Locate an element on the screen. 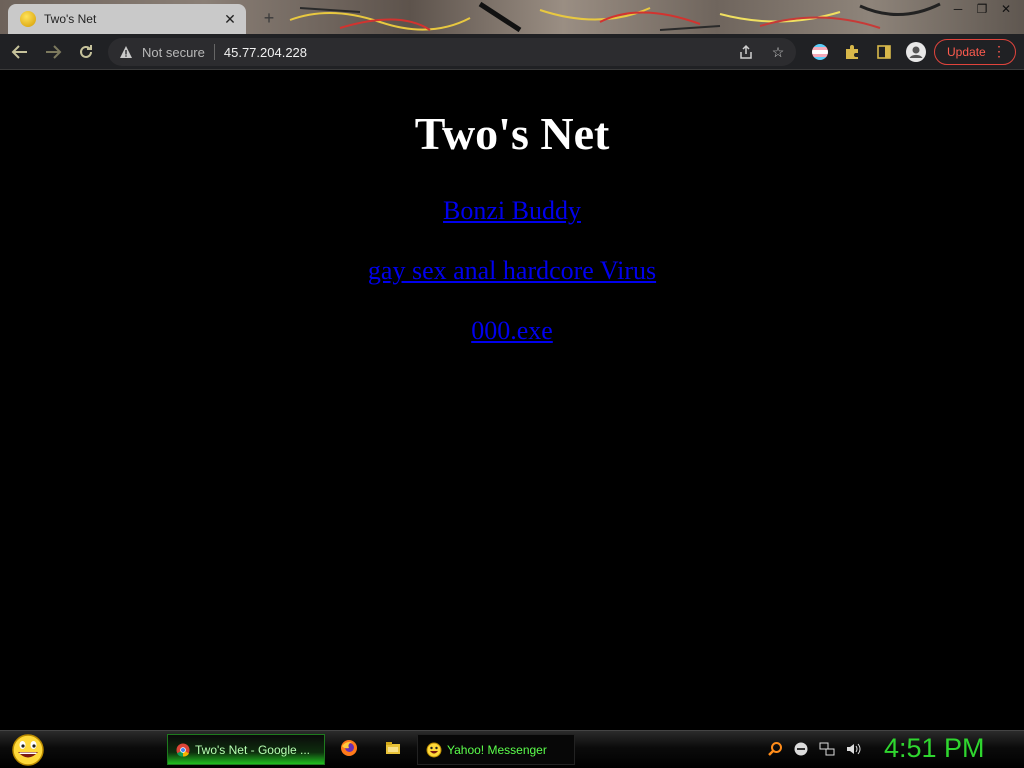 The image size is (1024, 768). menu-dots-icon: ⋮ is located at coordinates (999, 51).